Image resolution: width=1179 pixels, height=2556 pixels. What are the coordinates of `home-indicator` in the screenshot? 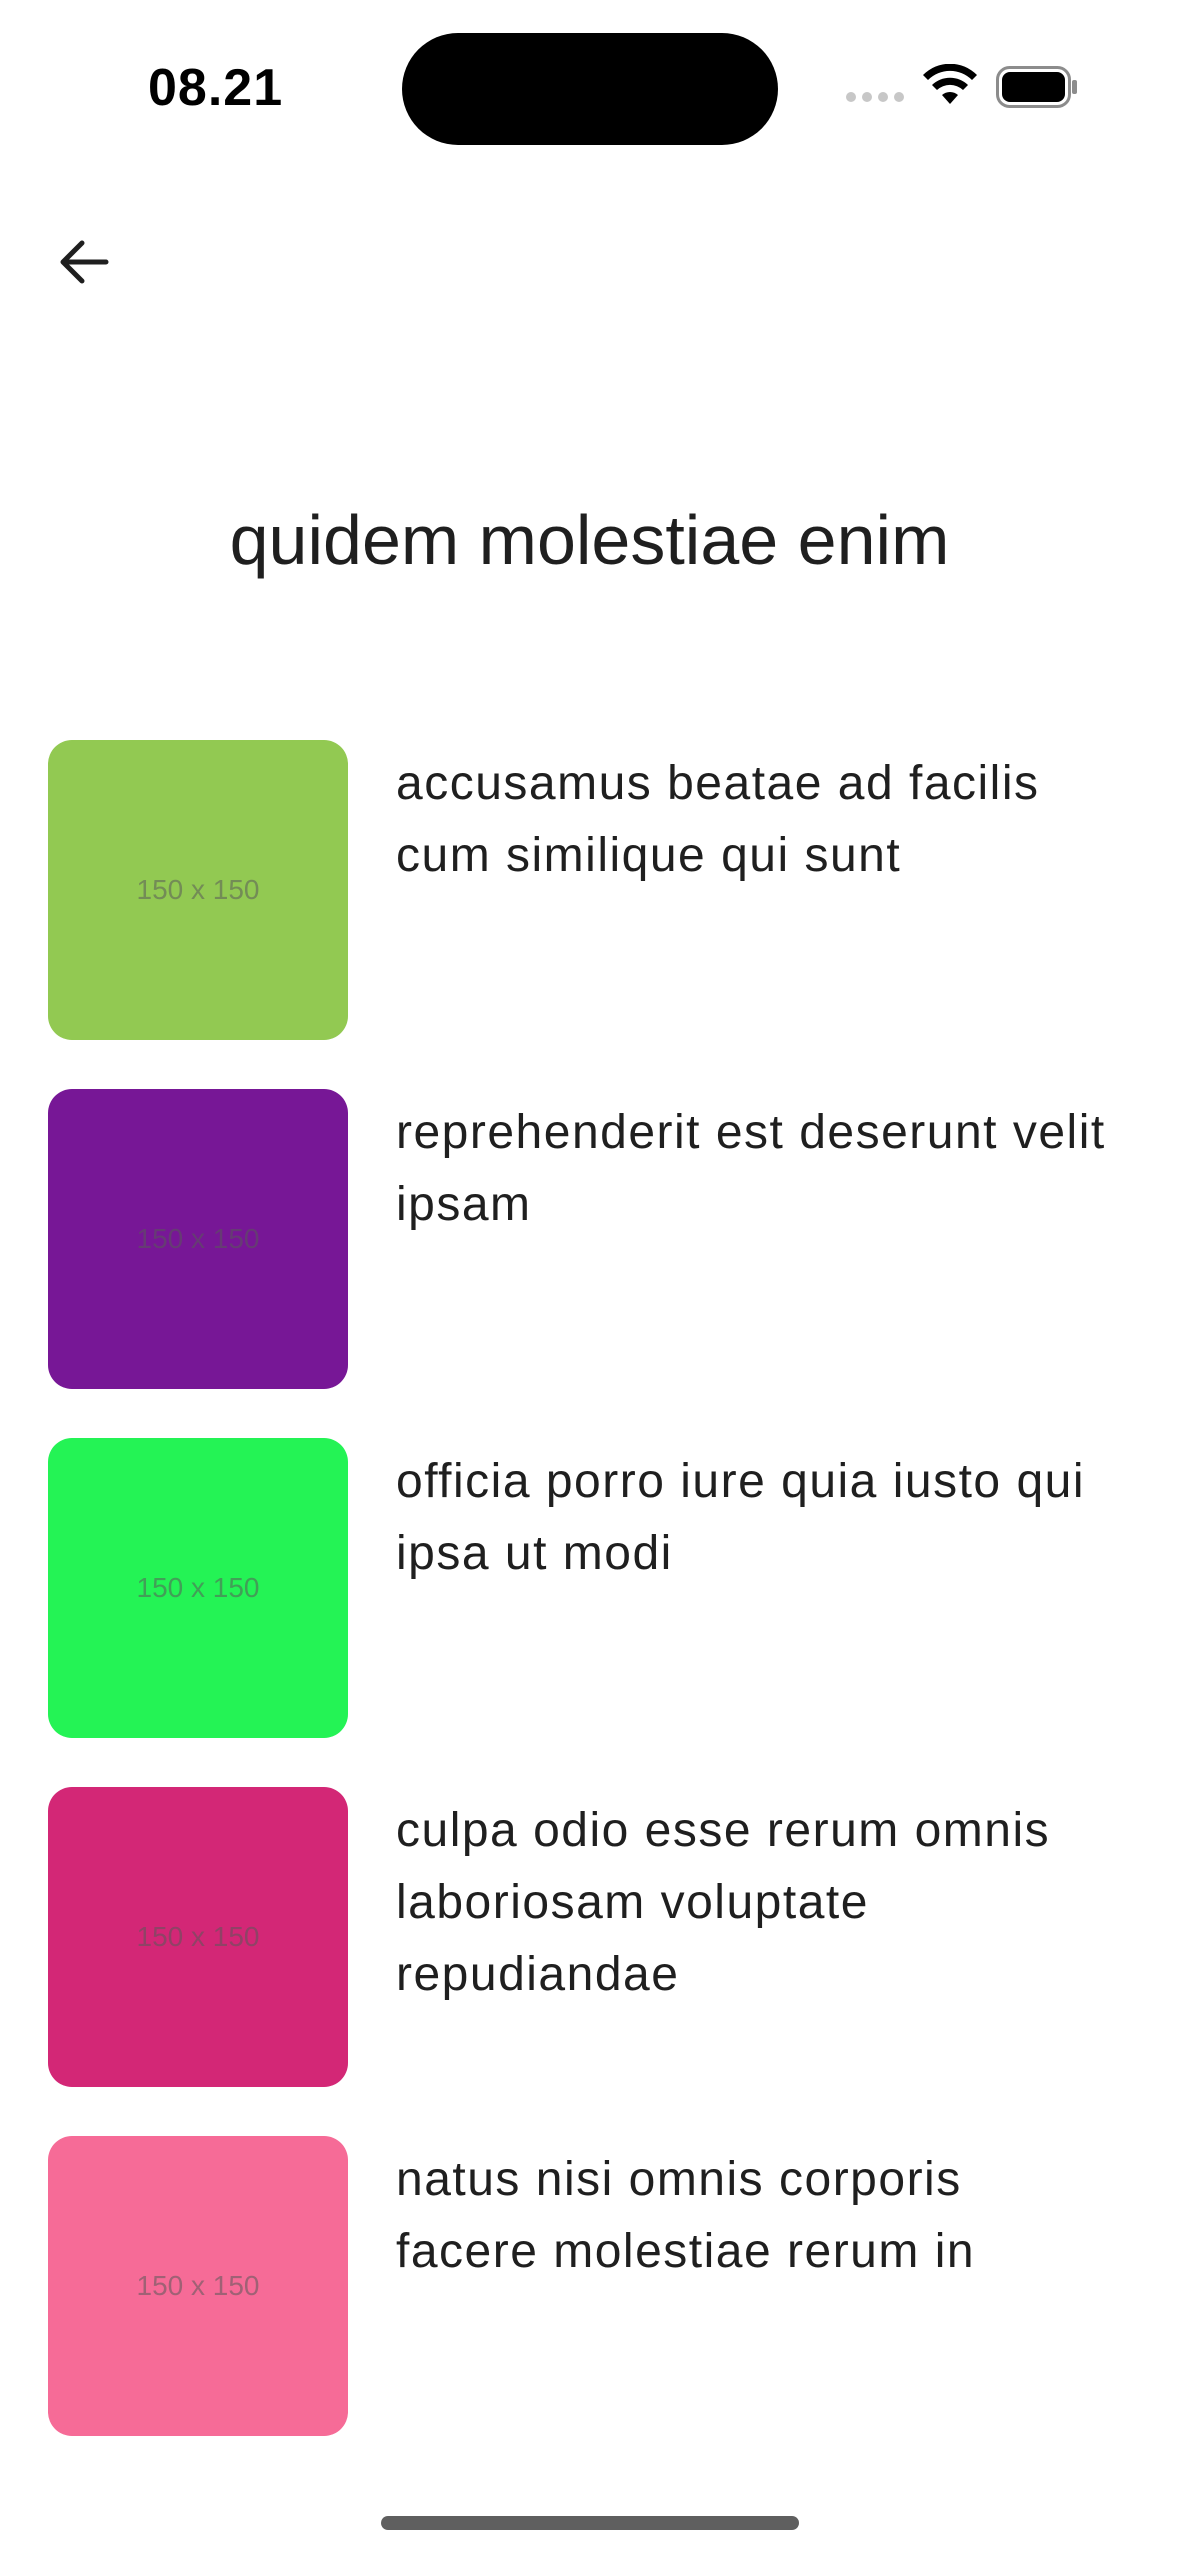 It's located at (590, 2523).